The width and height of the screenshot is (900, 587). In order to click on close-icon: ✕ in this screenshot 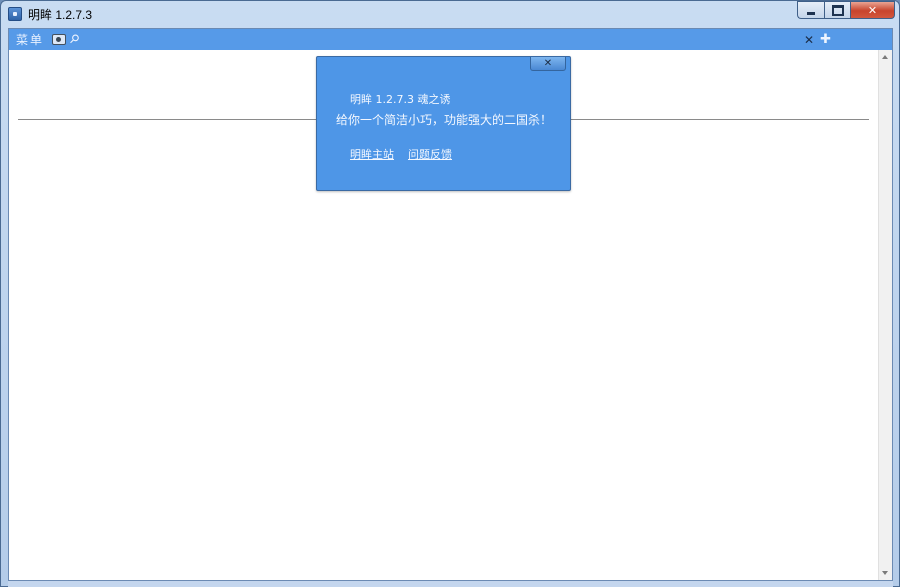, I will do `click(872, 10)`.